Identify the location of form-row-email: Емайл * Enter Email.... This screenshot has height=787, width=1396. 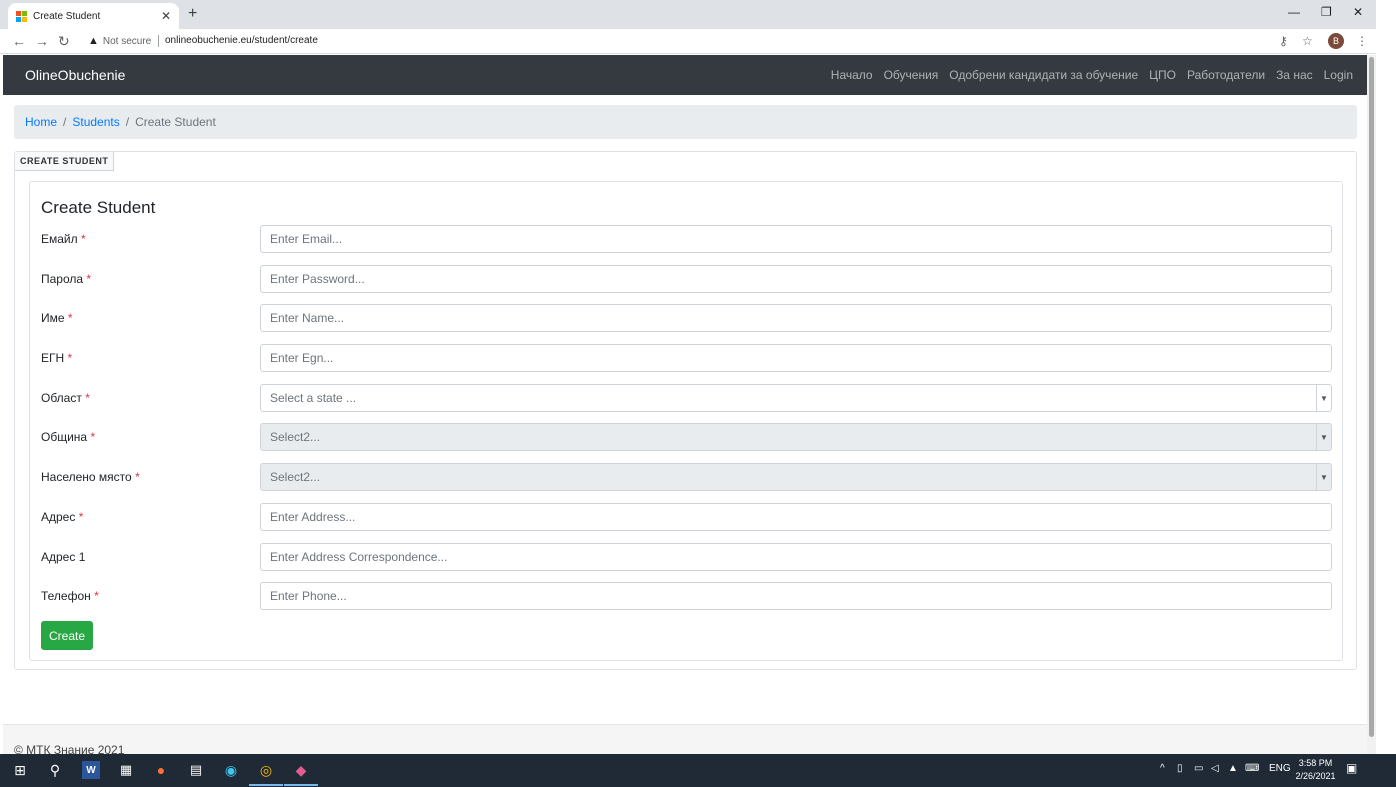
(687, 239).